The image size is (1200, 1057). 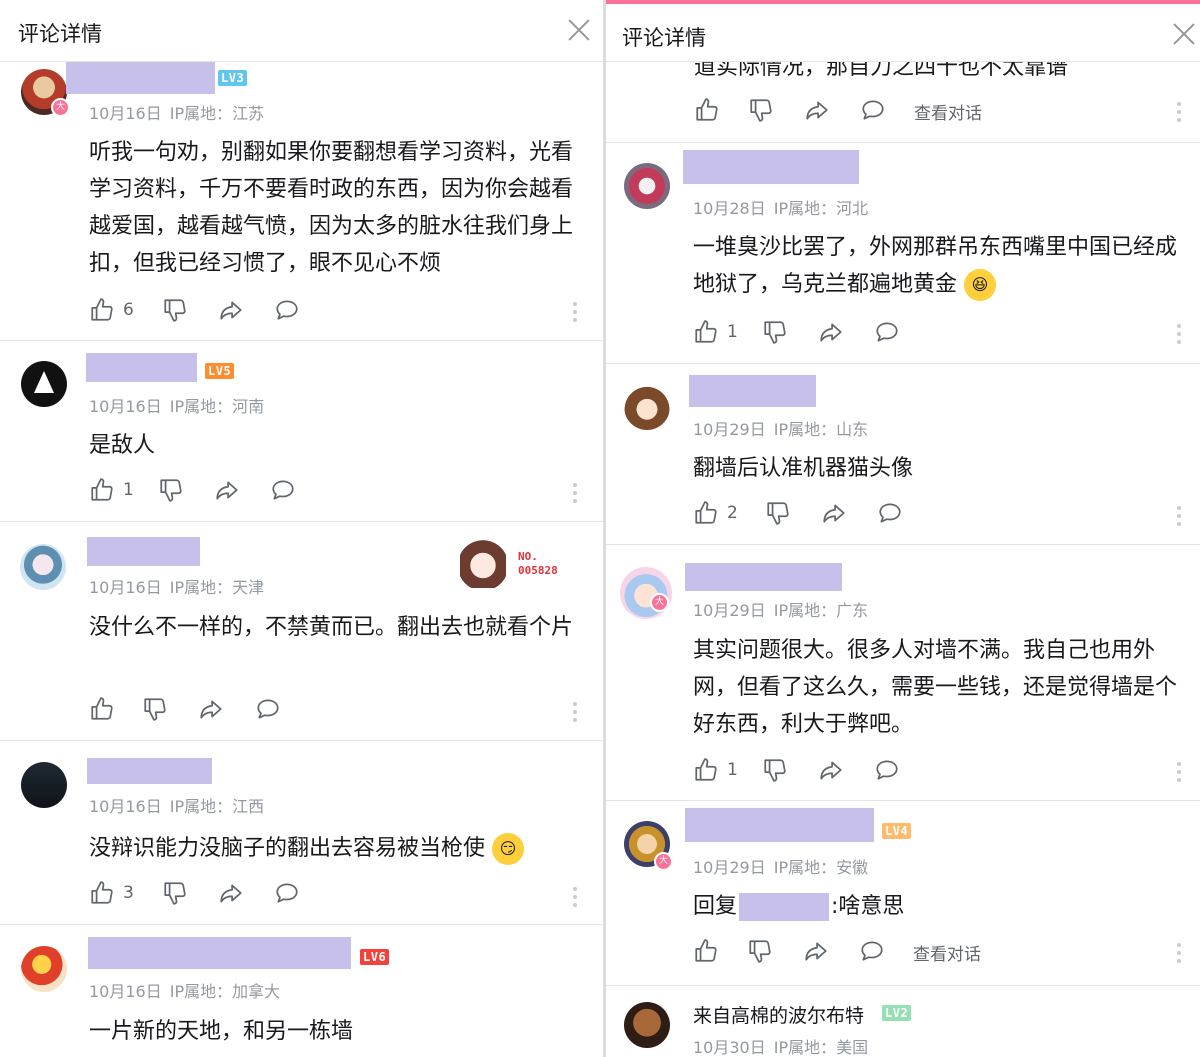 I want to click on username: 来自高棉的波尔布特, so click(x=778, y=1014).